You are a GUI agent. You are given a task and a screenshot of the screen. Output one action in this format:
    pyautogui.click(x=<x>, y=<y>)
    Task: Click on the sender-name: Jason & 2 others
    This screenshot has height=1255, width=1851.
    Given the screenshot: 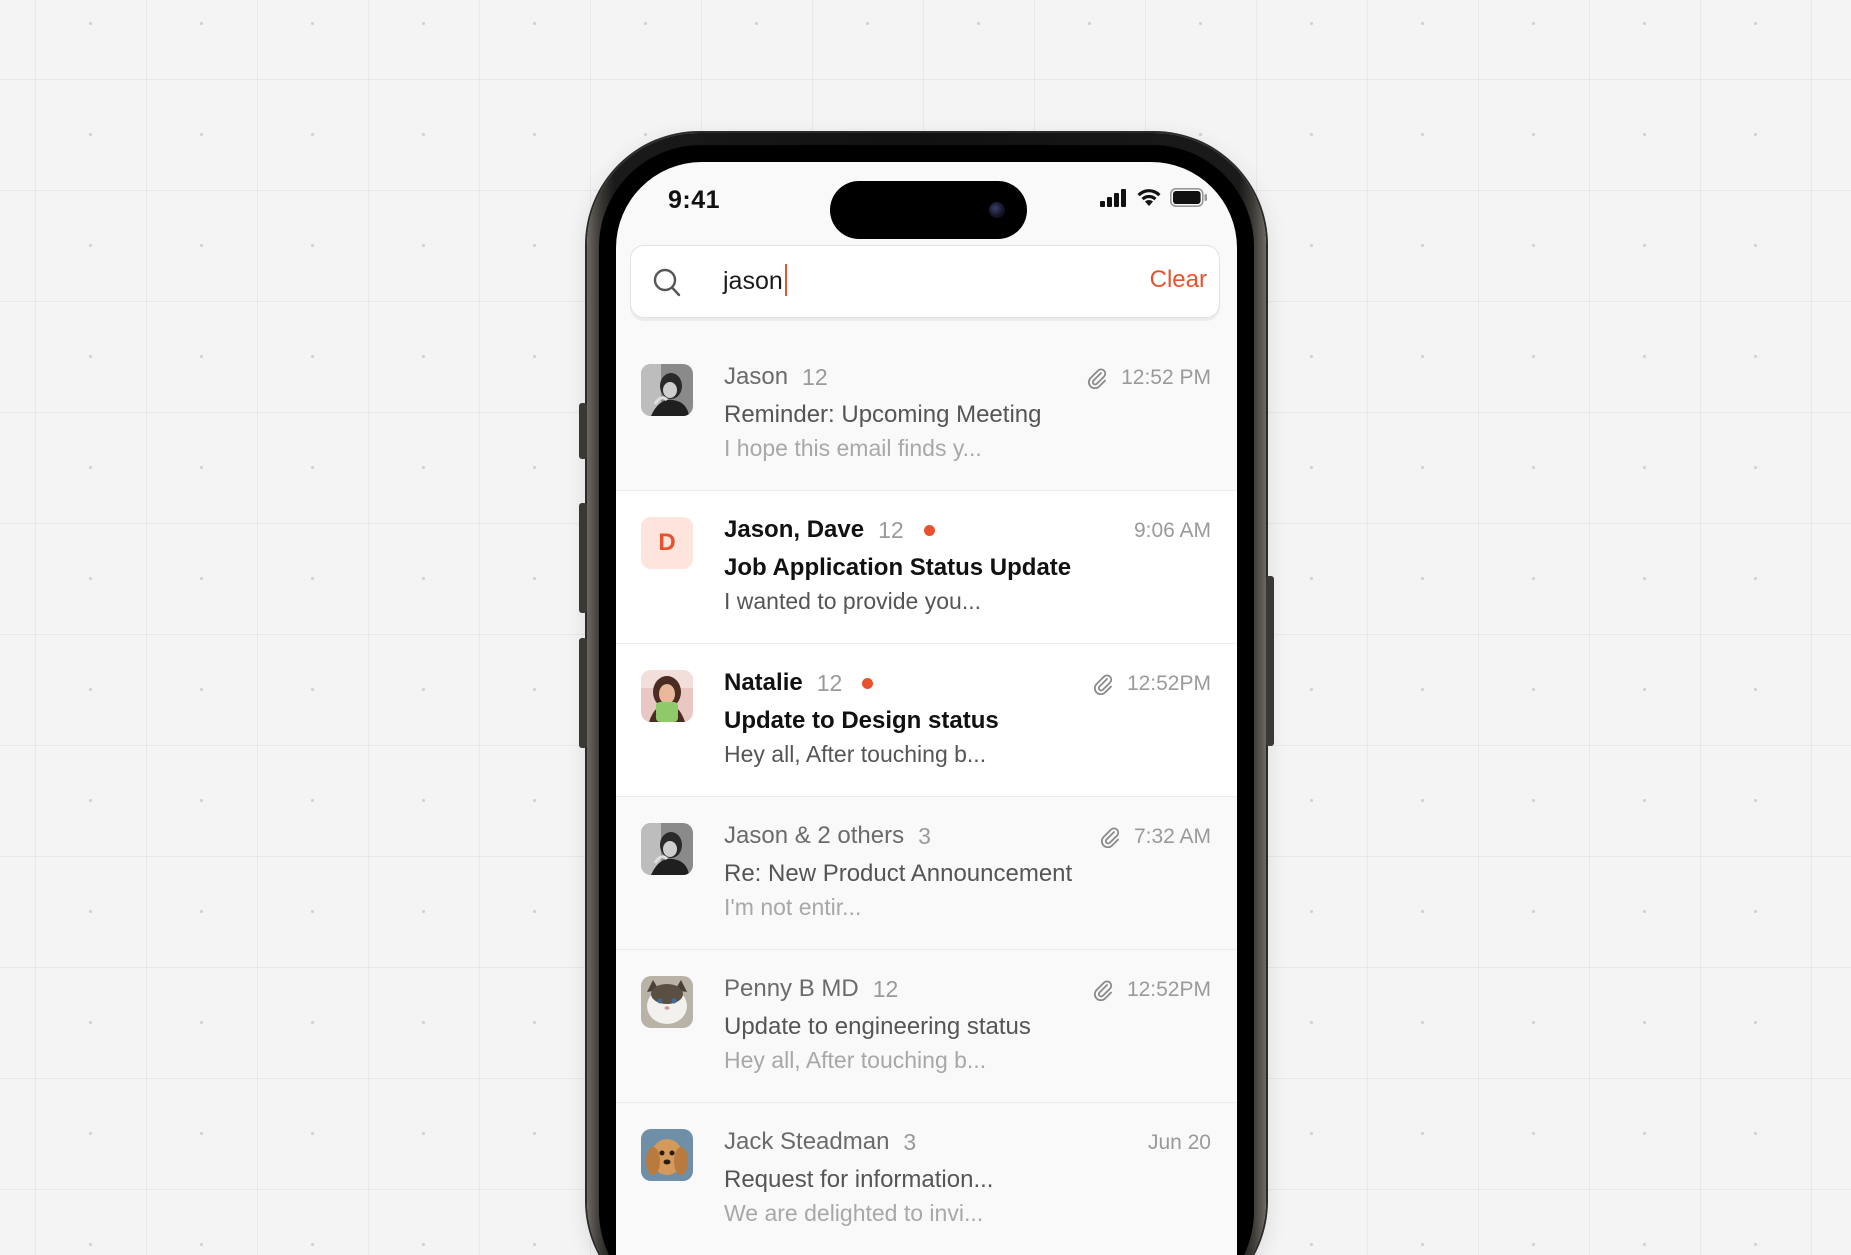 What is the action you would take?
    pyautogui.click(x=814, y=835)
    